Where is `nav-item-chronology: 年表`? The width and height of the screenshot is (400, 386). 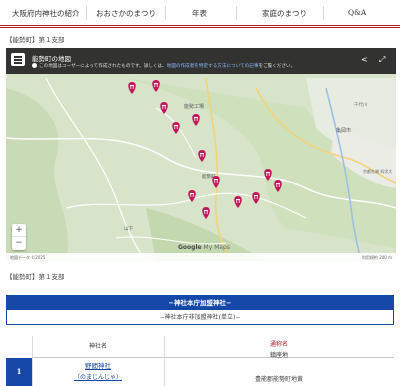
nav-item-chronology: 年表 is located at coordinates (199, 13).